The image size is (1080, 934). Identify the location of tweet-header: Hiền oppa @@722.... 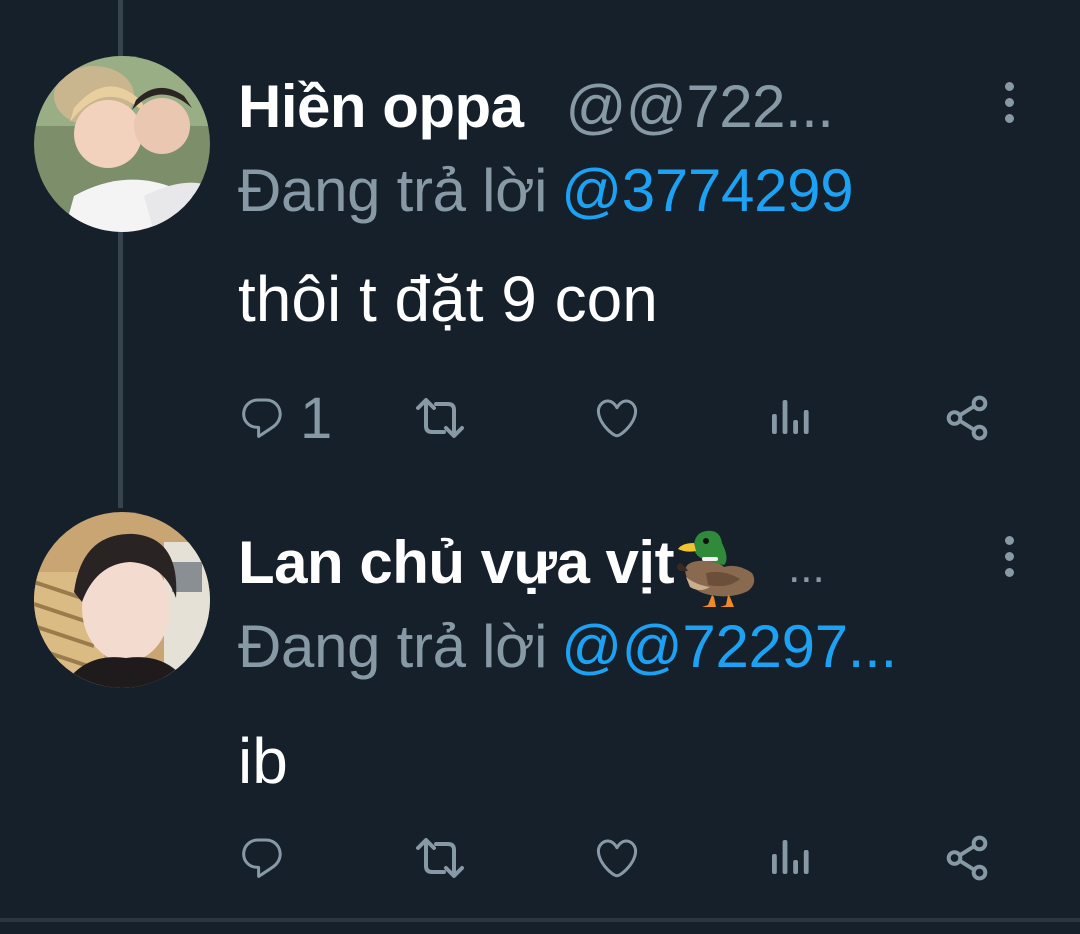
(659, 106).